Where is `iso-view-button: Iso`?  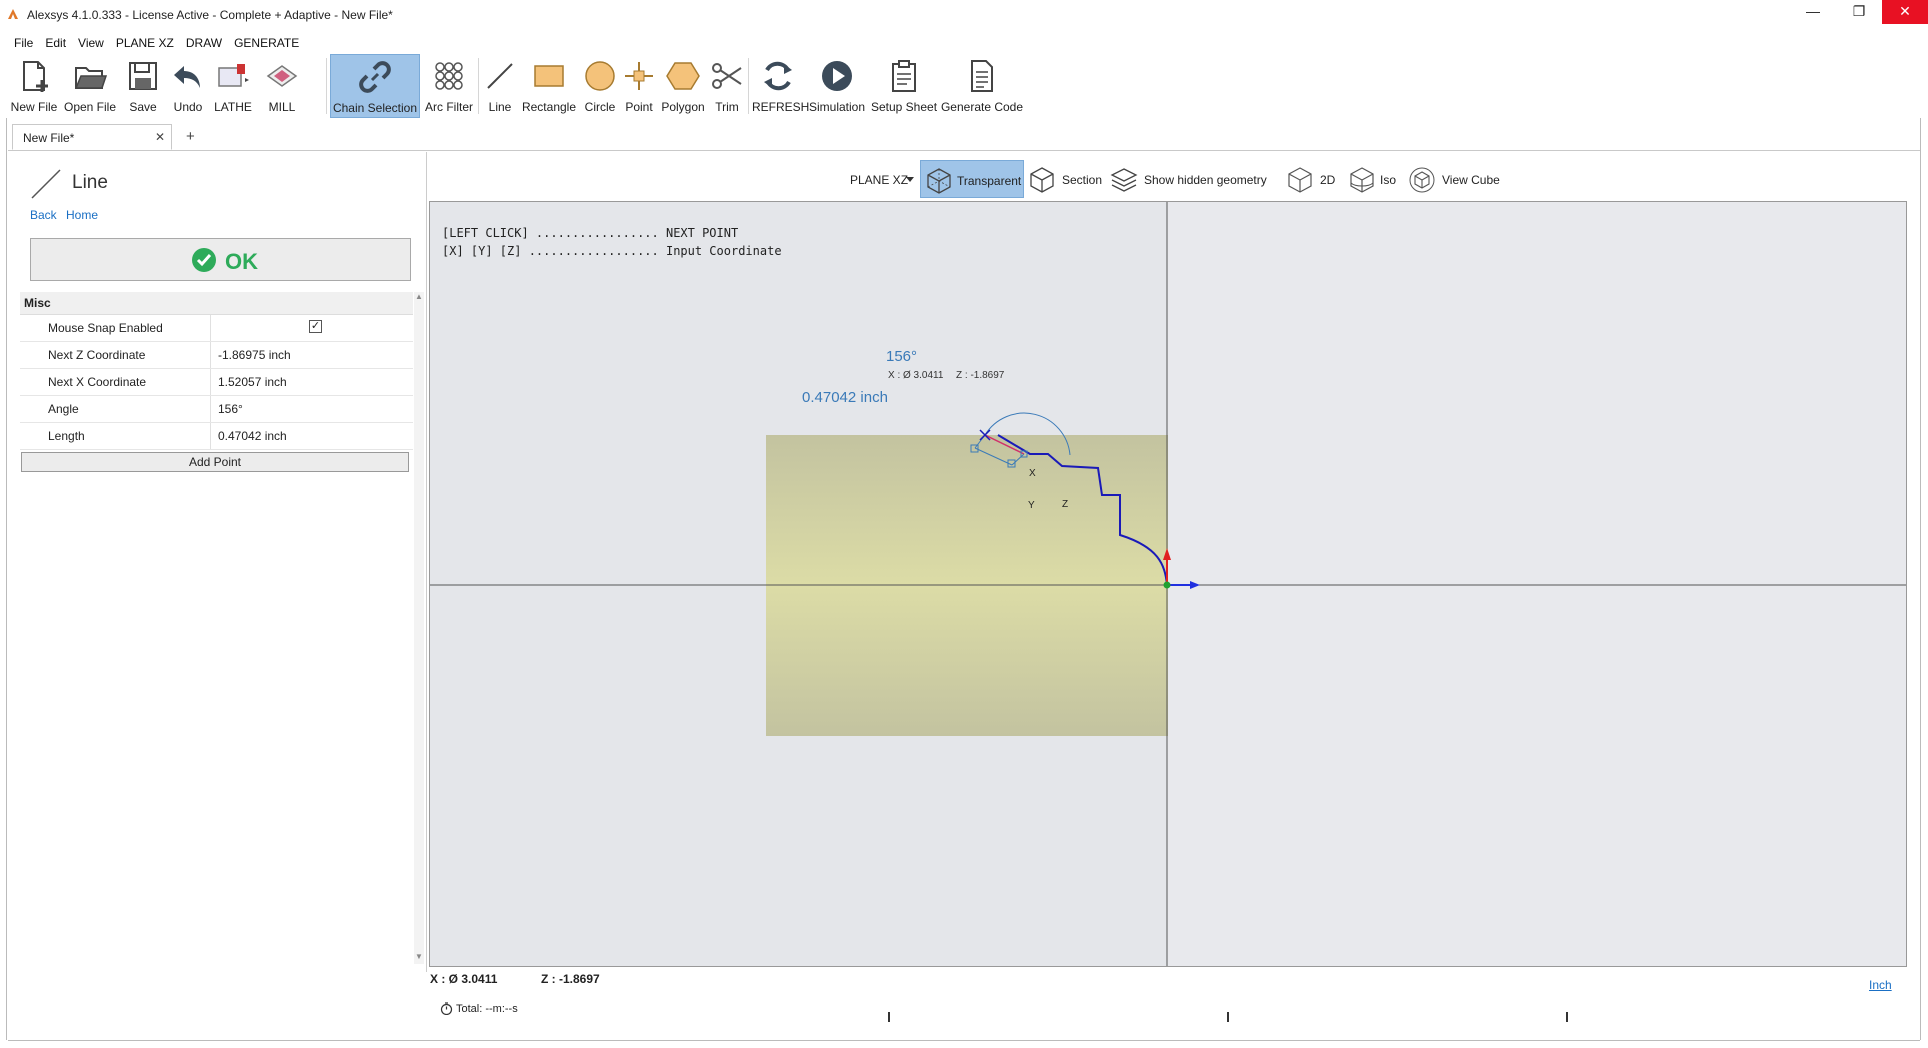 iso-view-button: Iso is located at coordinates (1376, 179).